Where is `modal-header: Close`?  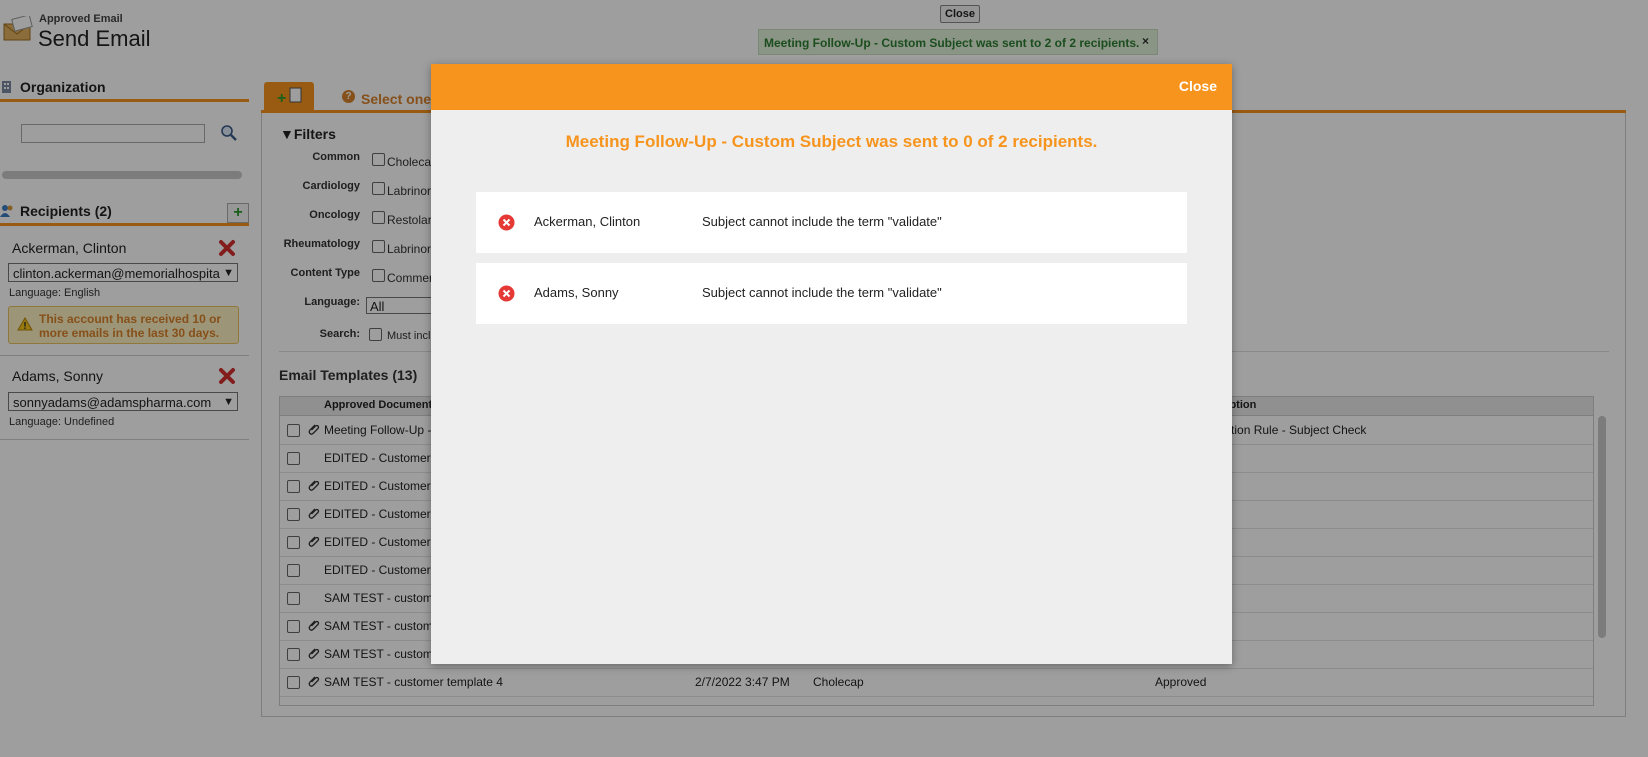 modal-header: Close is located at coordinates (831, 87).